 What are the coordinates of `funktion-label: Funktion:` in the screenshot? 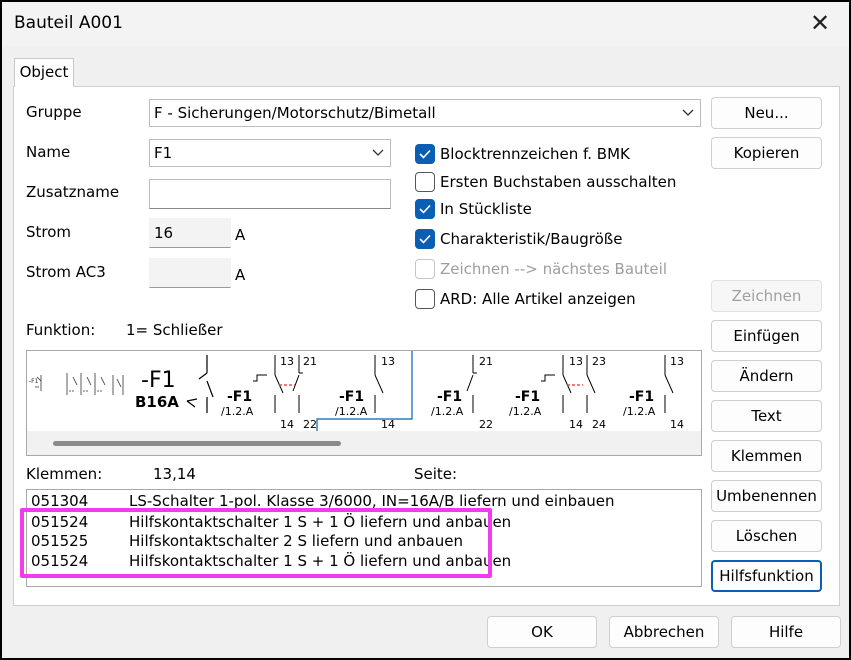 It's located at (61, 330).